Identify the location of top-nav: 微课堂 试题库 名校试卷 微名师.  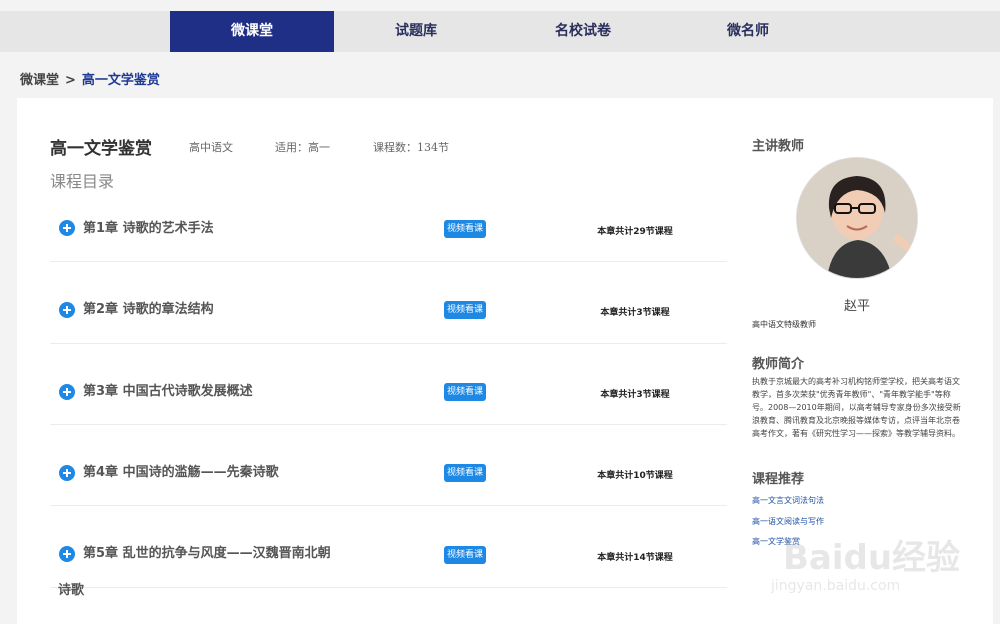
(500, 31).